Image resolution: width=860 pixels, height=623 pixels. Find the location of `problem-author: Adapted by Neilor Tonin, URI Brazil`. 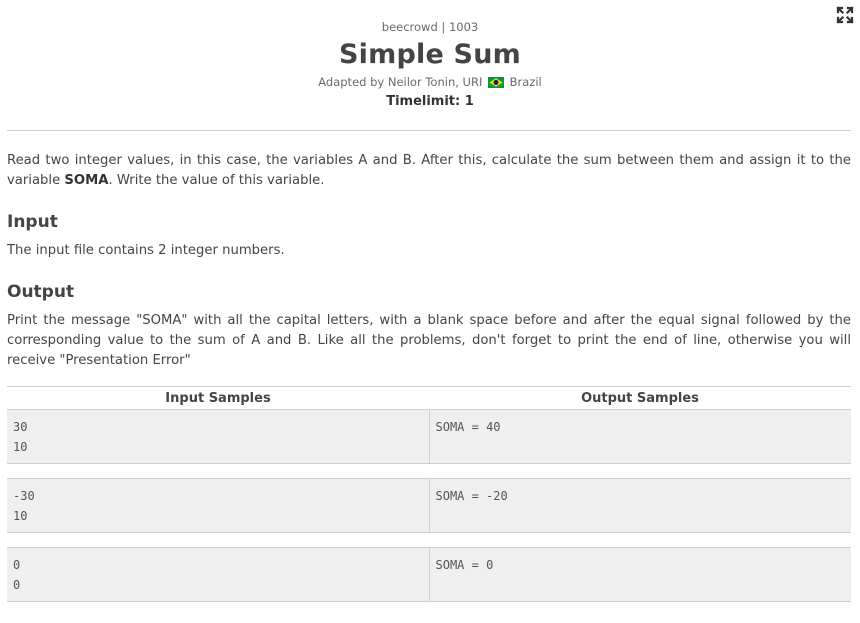

problem-author: Adapted by Neilor Tonin, URI Brazil is located at coordinates (430, 82).